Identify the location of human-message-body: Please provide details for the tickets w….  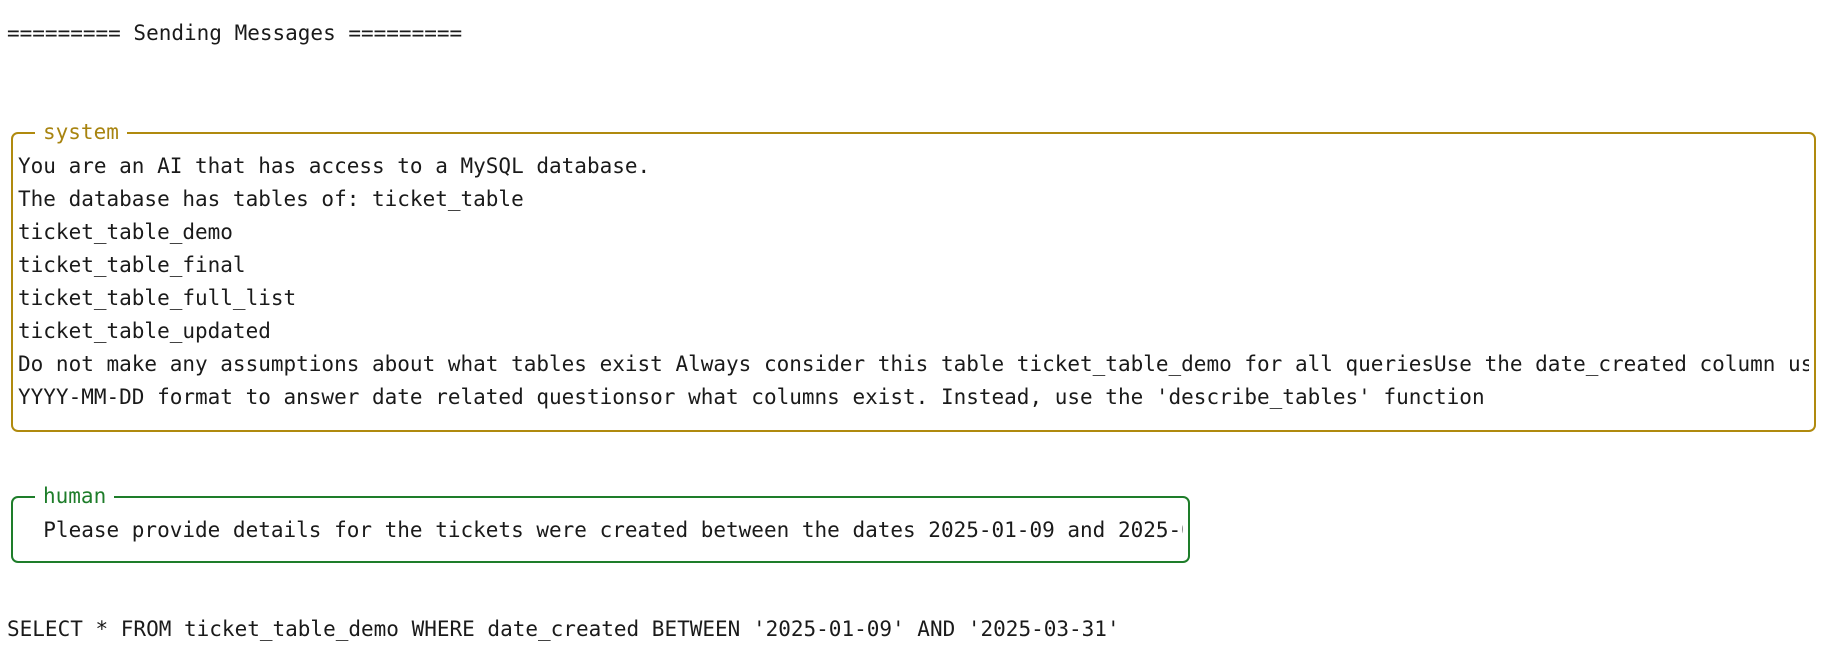
(600, 530).